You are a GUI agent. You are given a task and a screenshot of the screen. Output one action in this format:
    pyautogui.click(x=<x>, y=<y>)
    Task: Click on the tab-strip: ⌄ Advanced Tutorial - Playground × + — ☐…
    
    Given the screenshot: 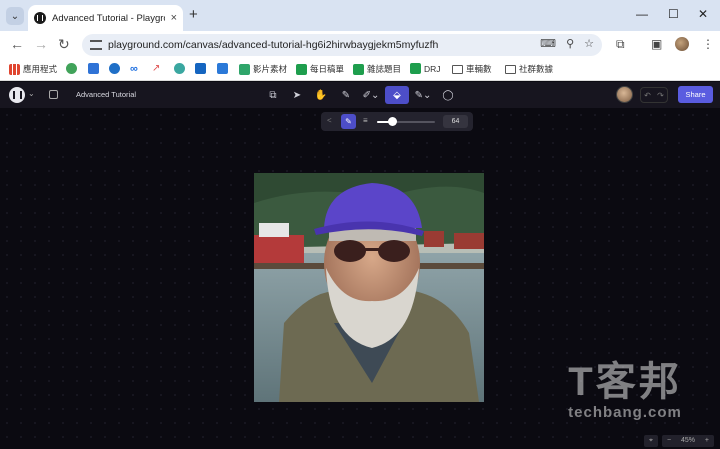 What is the action you would take?
    pyautogui.click(x=360, y=15)
    